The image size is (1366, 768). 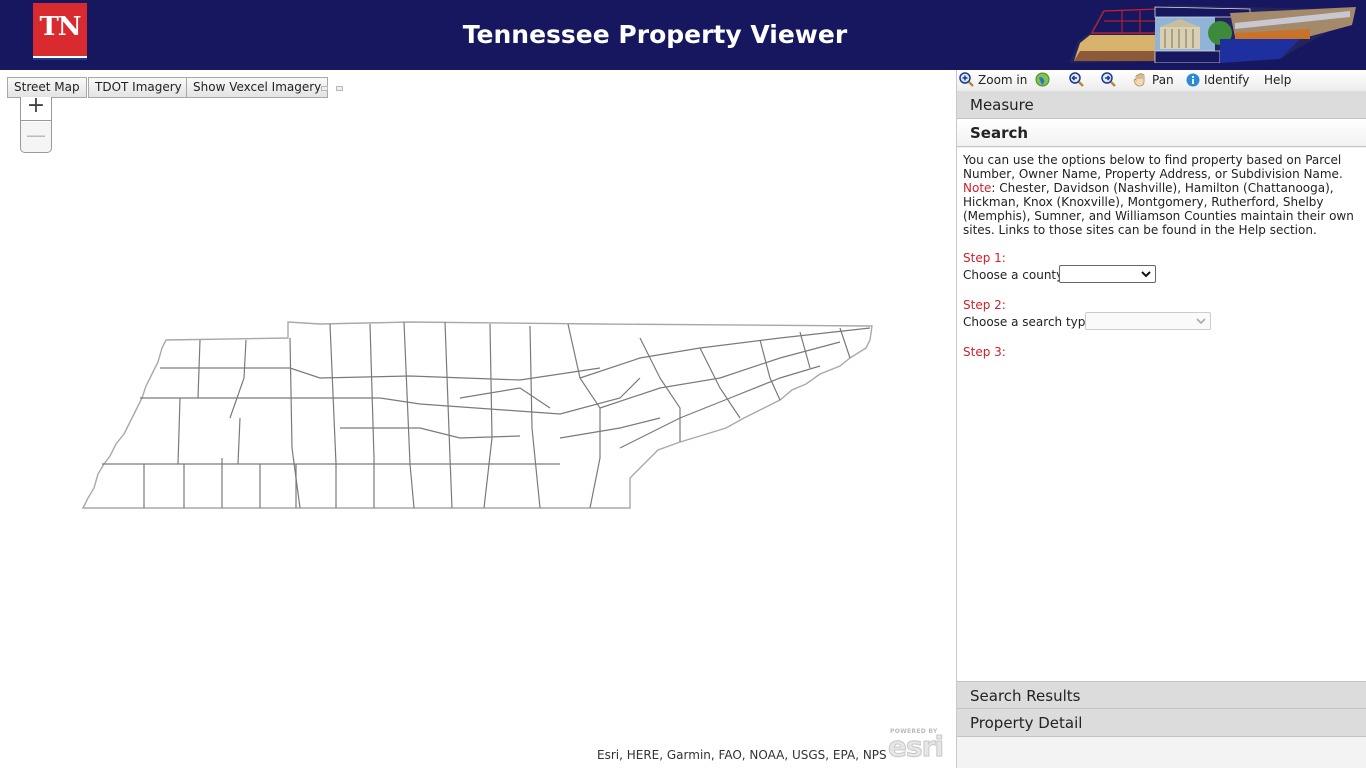 I want to click on tdot-imagery-button: TDOT Imagery, so click(x=138, y=87).